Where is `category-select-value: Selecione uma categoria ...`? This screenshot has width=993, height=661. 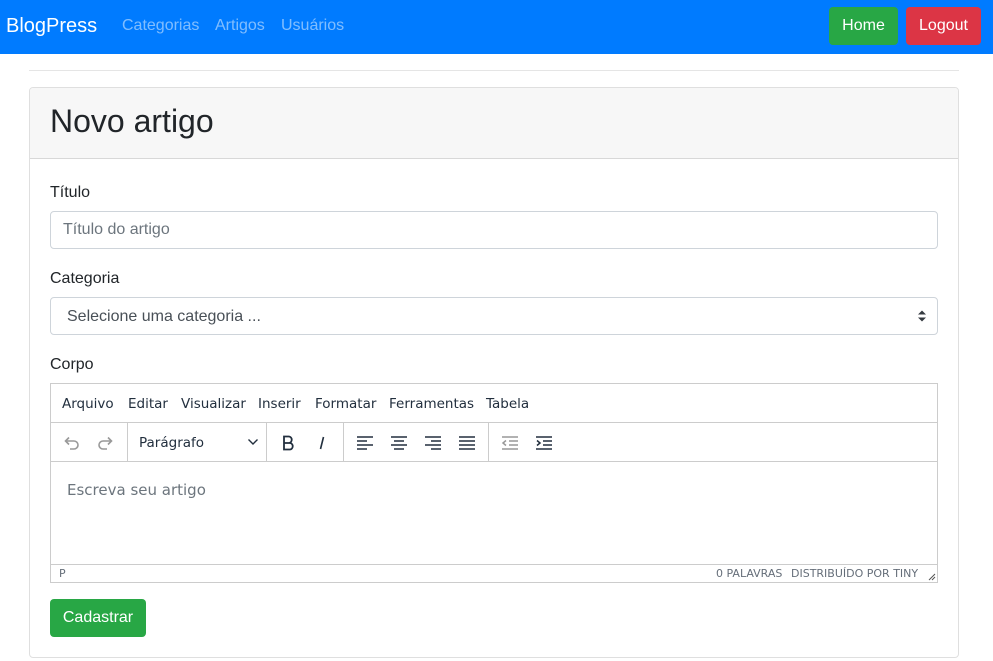 category-select-value: Selecione uma categoria ... is located at coordinates (164, 316).